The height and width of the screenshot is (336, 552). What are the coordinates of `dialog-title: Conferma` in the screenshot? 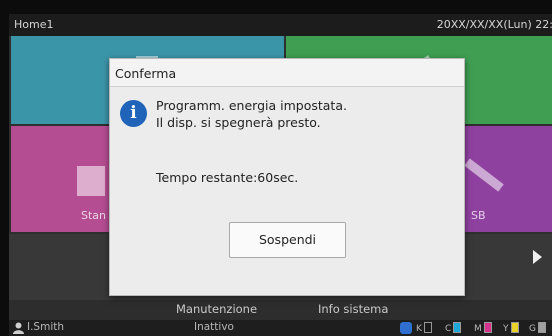 It's located at (287, 73).